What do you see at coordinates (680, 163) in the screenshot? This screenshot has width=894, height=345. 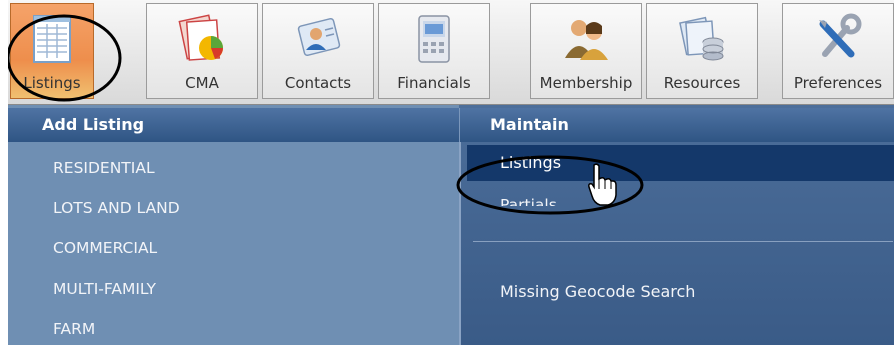 I see `menu-item-listings: Listings` at bounding box center [680, 163].